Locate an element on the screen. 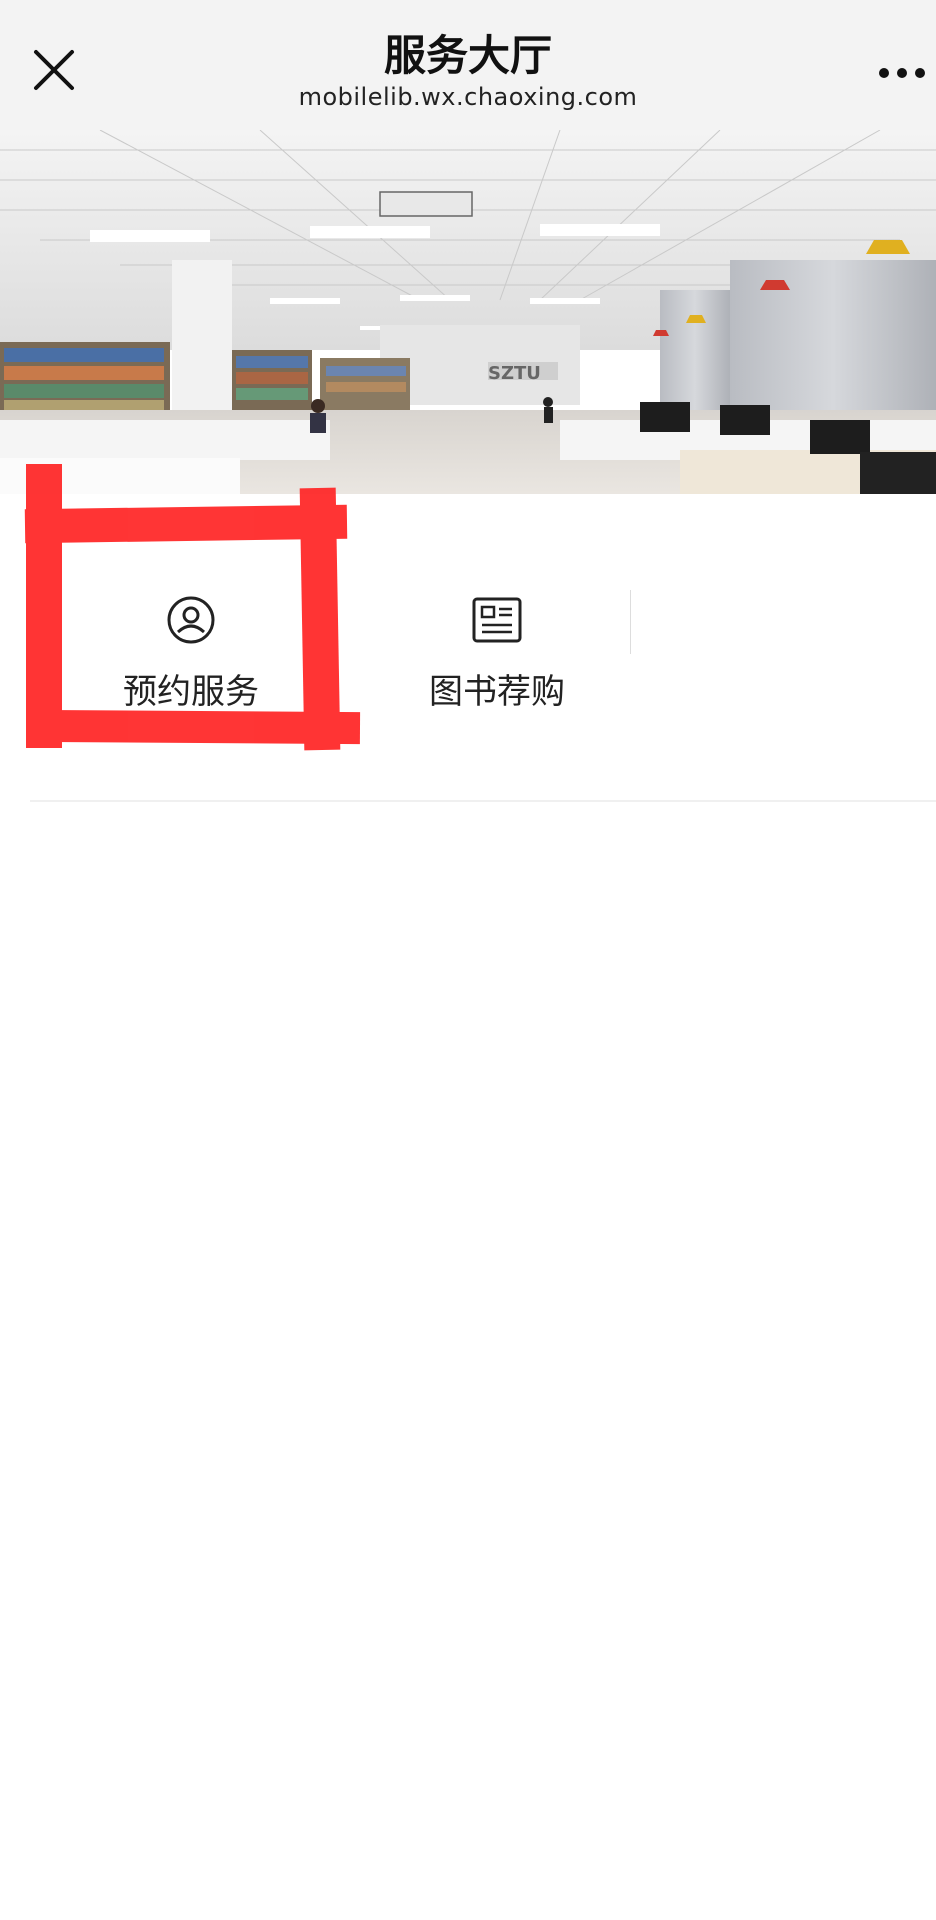  banner-sign-text: SZTU is located at coordinates (514, 373).